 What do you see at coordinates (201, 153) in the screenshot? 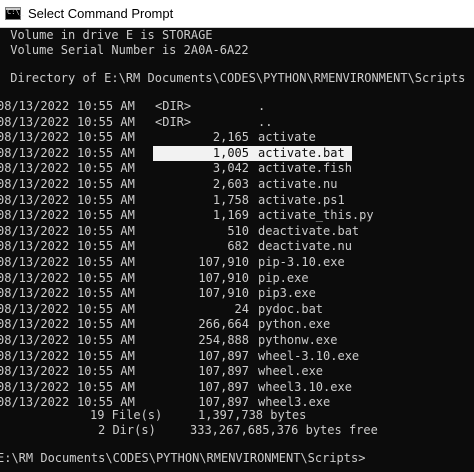
I see `entry-size: 1,005` at bounding box center [201, 153].